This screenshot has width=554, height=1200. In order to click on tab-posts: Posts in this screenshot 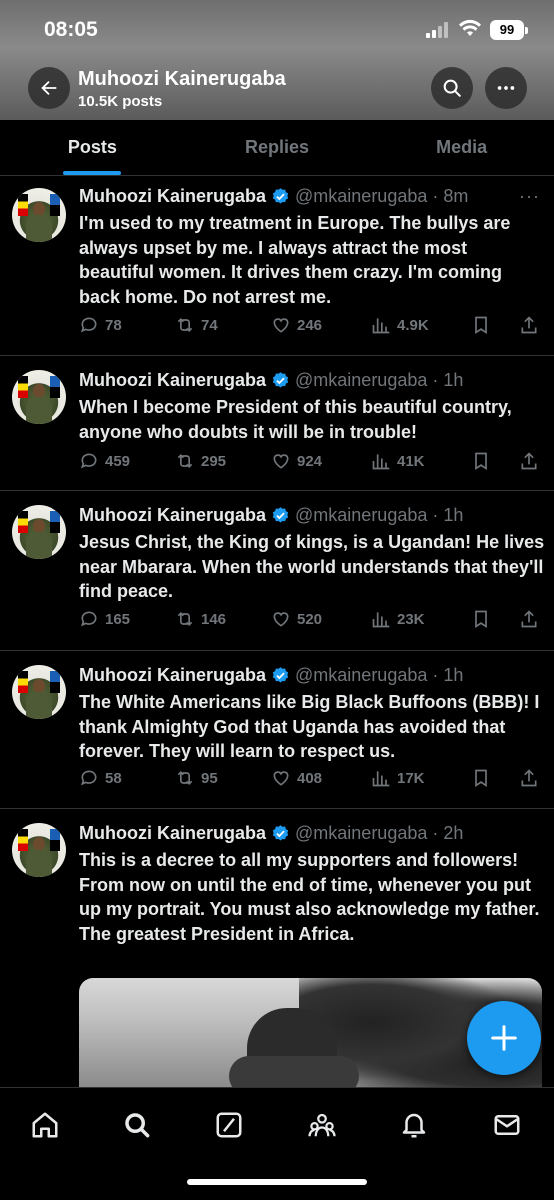, I will do `click(92, 147)`.